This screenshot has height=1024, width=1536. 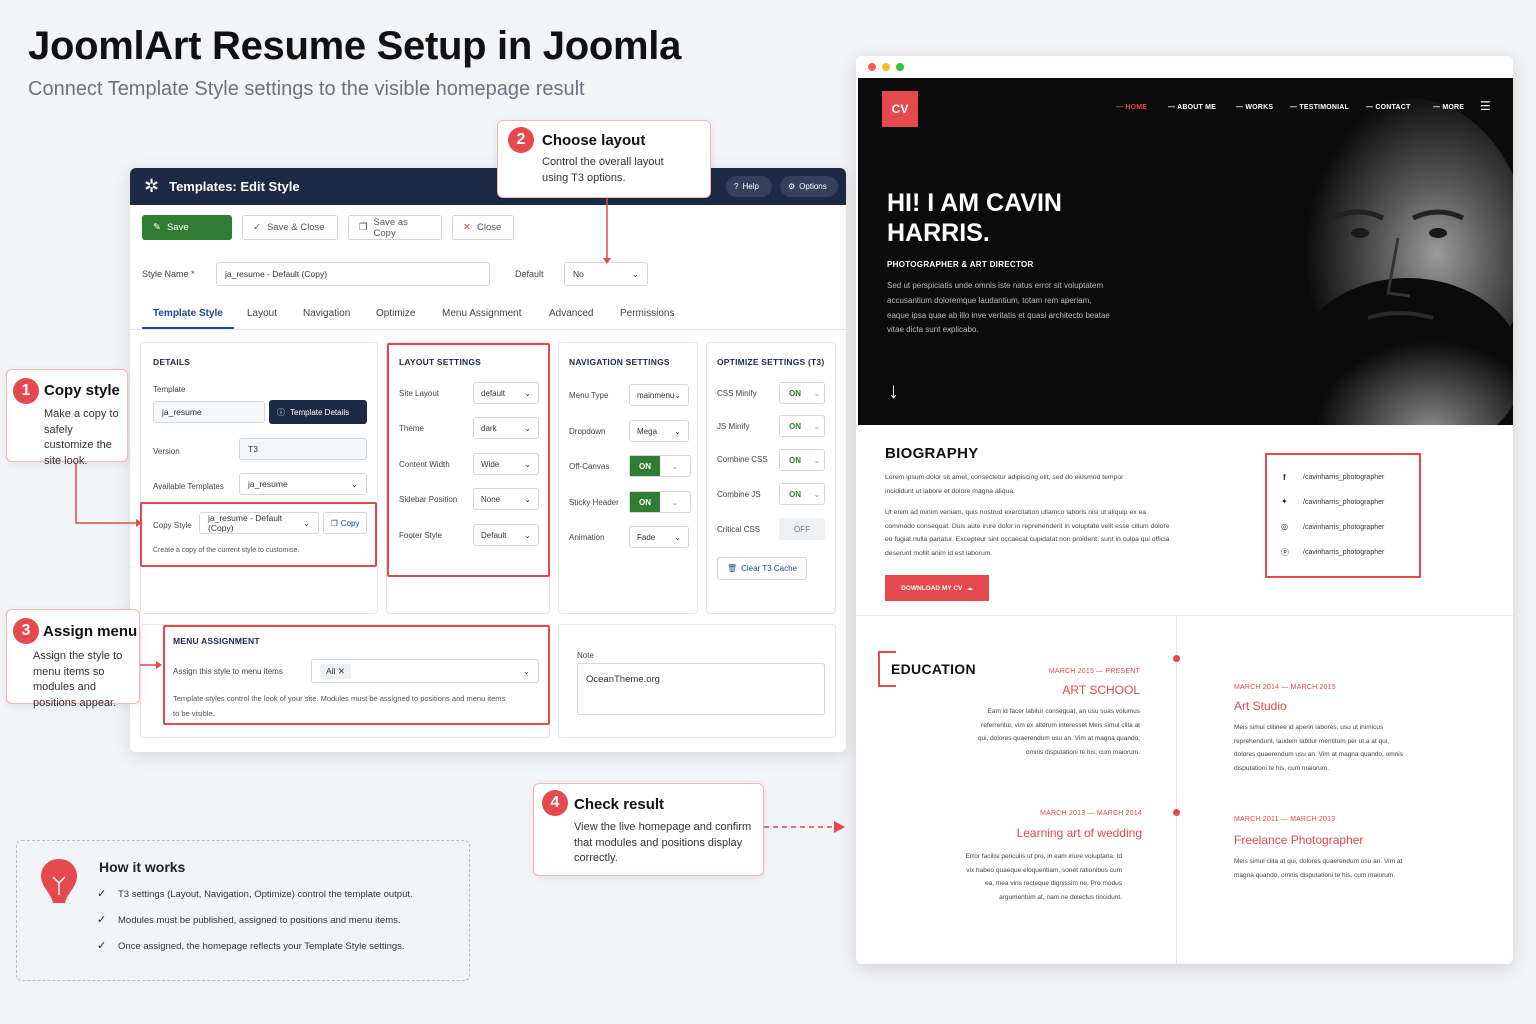 What do you see at coordinates (1343, 527) in the screenshot?
I see `social-instagram-link: /cavinharris_photographer` at bounding box center [1343, 527].